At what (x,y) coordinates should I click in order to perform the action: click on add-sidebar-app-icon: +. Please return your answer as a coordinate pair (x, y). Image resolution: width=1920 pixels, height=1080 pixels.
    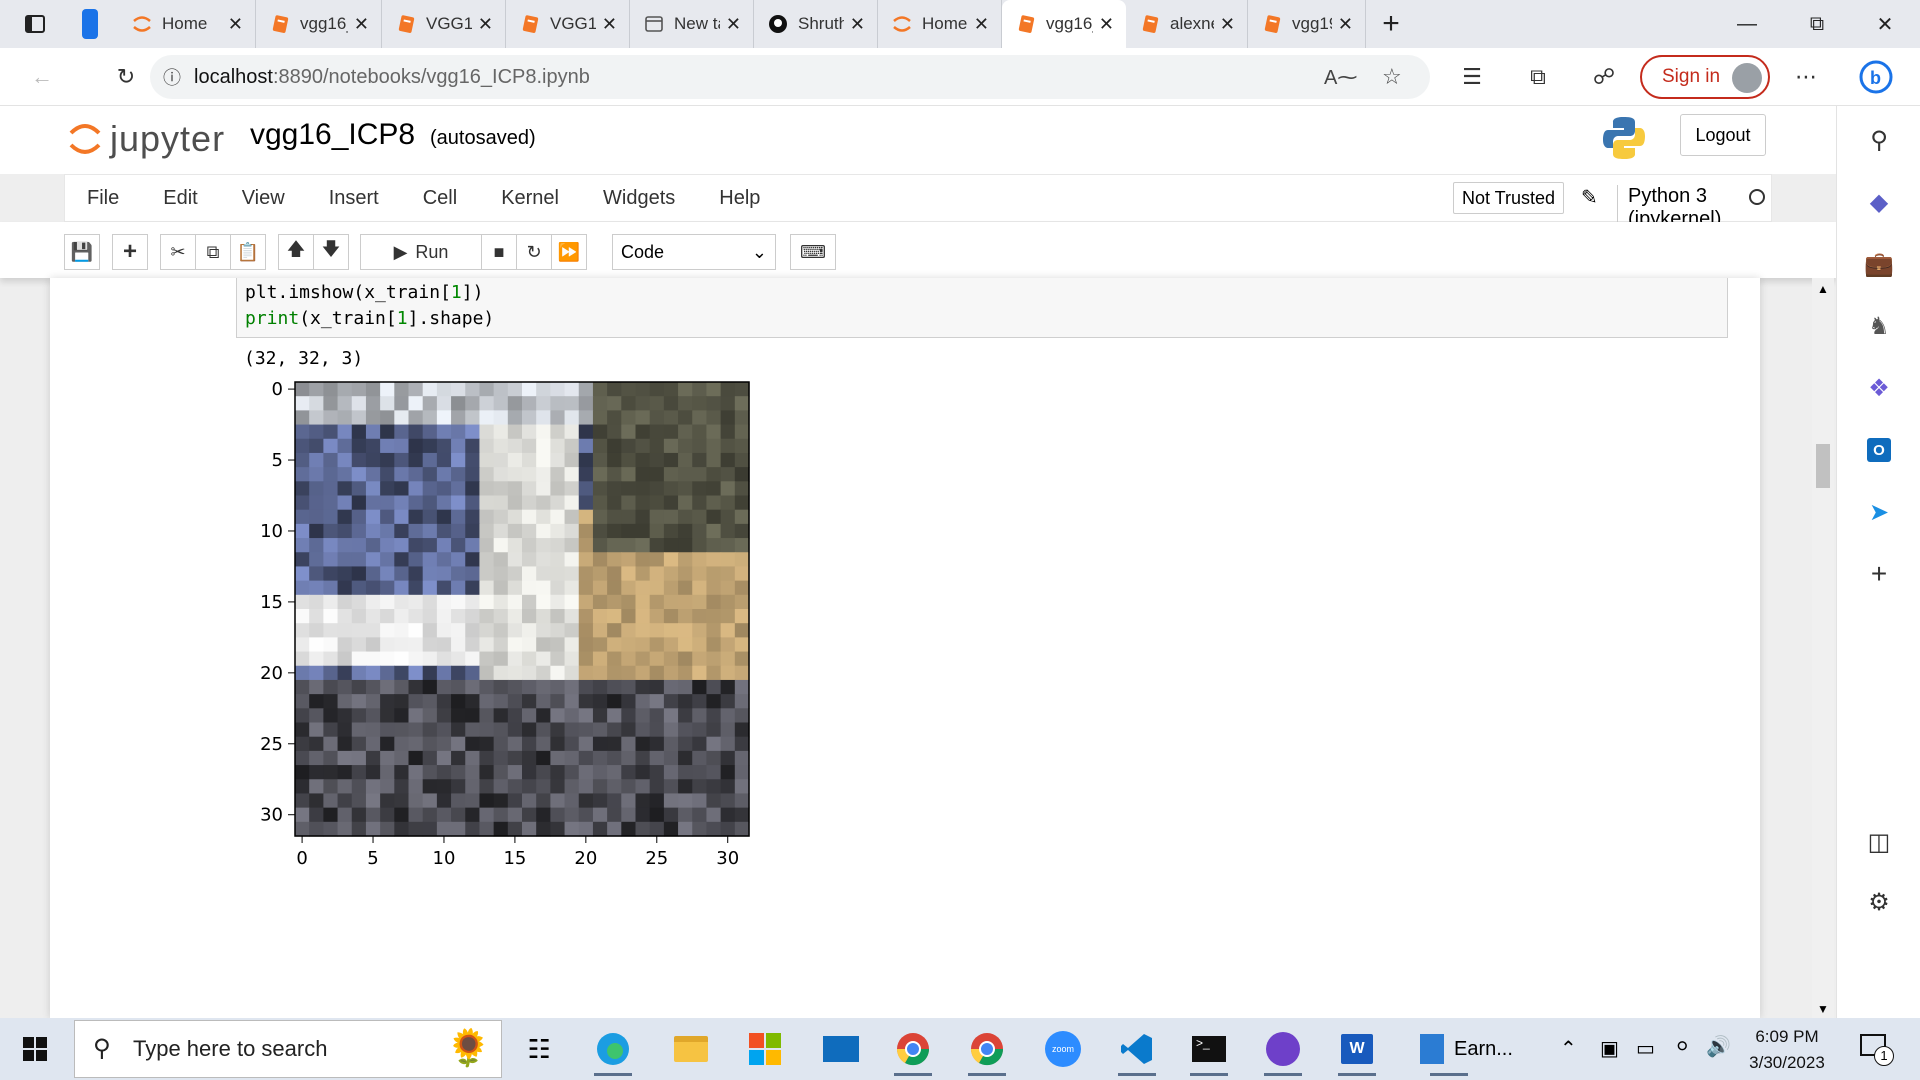
    Looking at the image, I should click on (1879, 574).